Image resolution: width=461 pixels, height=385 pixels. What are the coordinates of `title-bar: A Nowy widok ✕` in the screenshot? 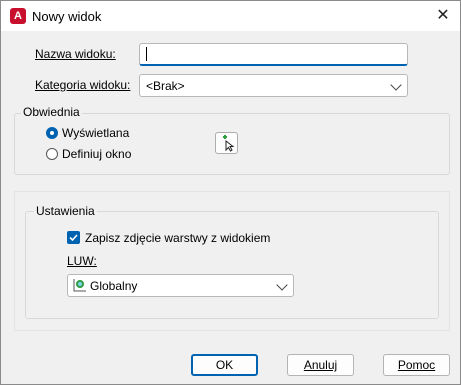 It's located at (230, 16).